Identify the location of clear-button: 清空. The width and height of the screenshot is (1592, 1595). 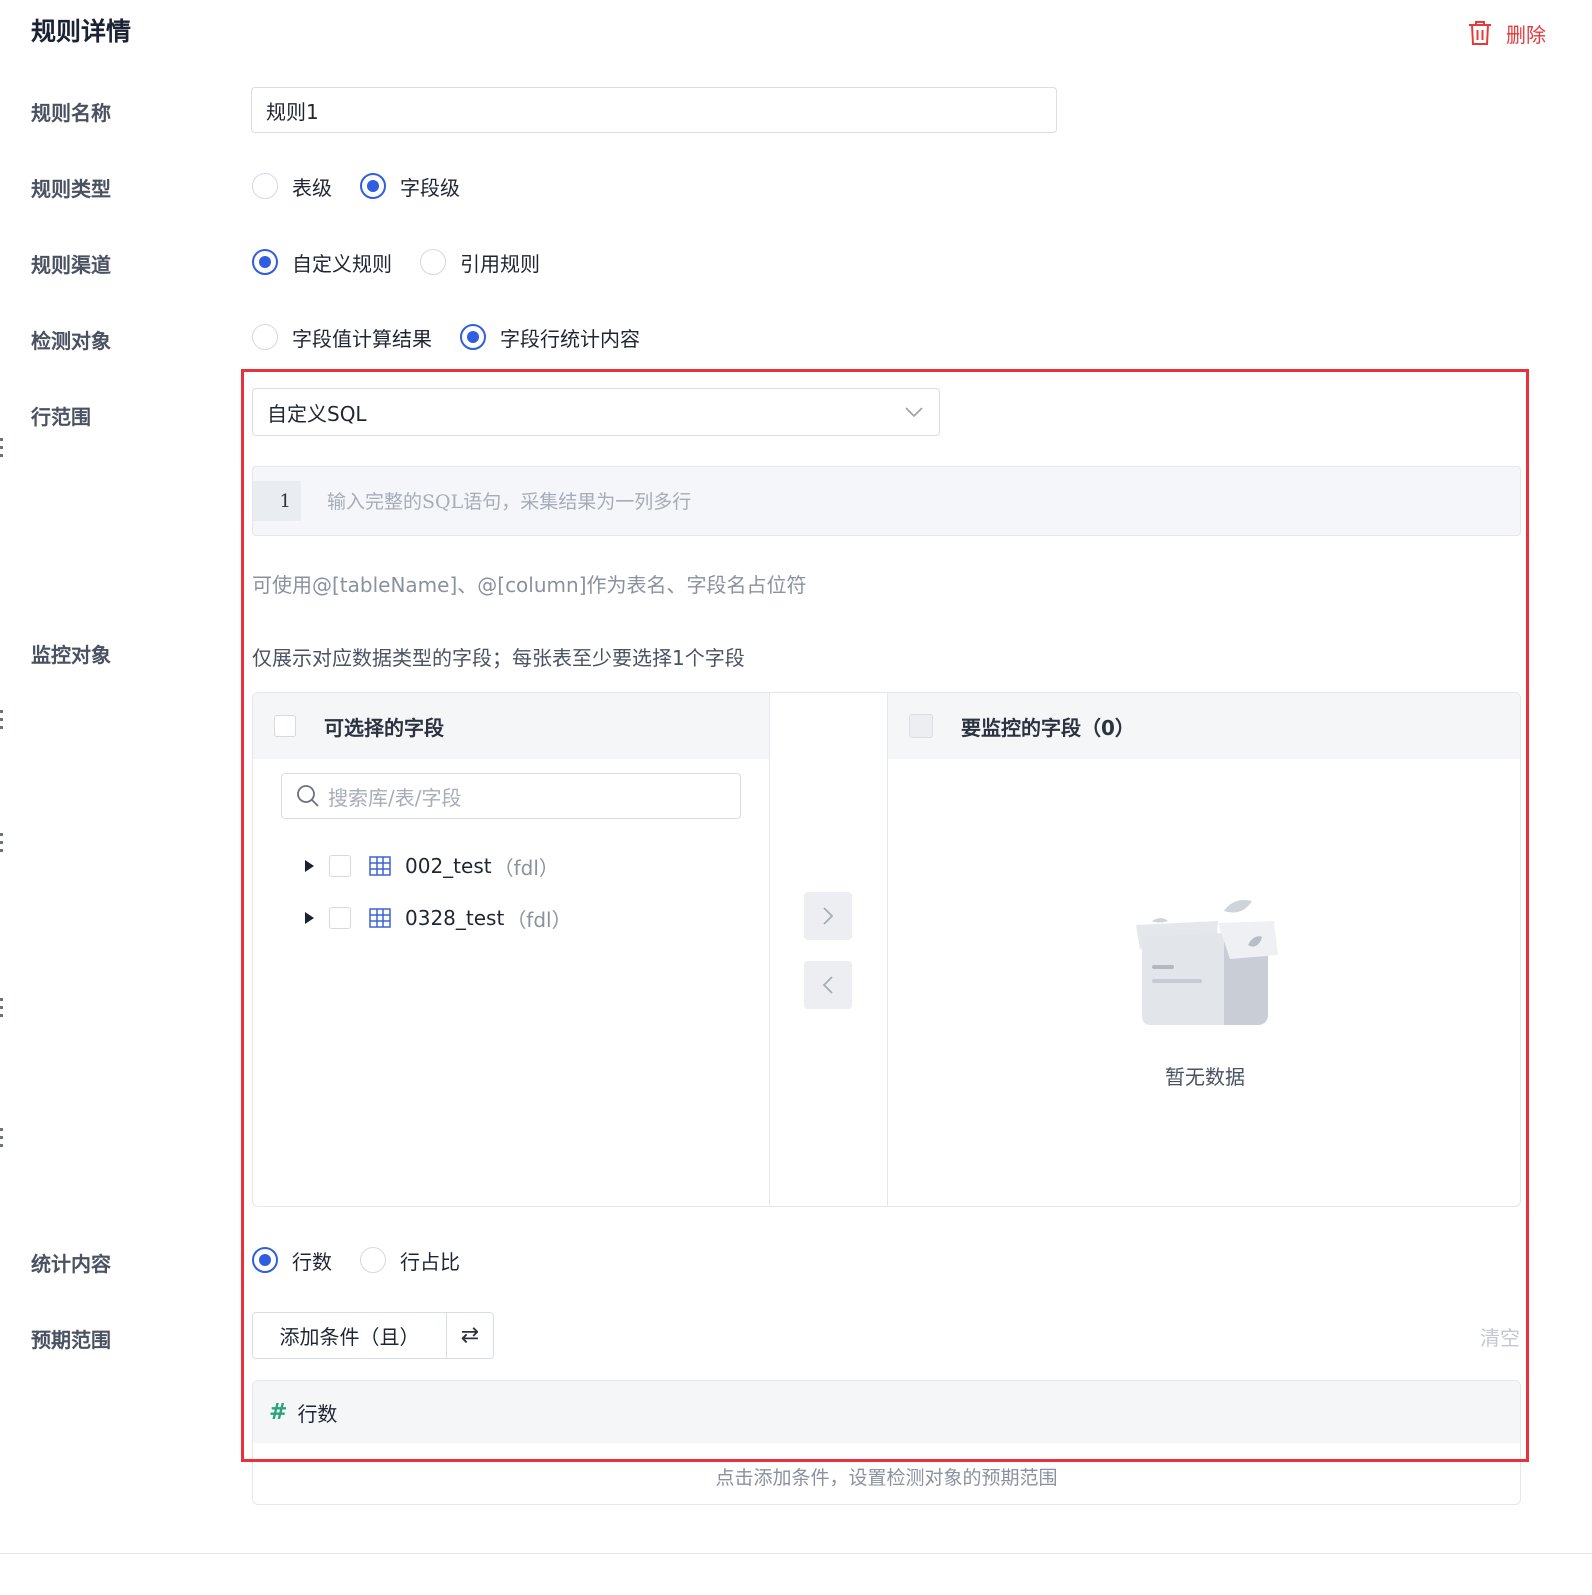
(1500, 1336).